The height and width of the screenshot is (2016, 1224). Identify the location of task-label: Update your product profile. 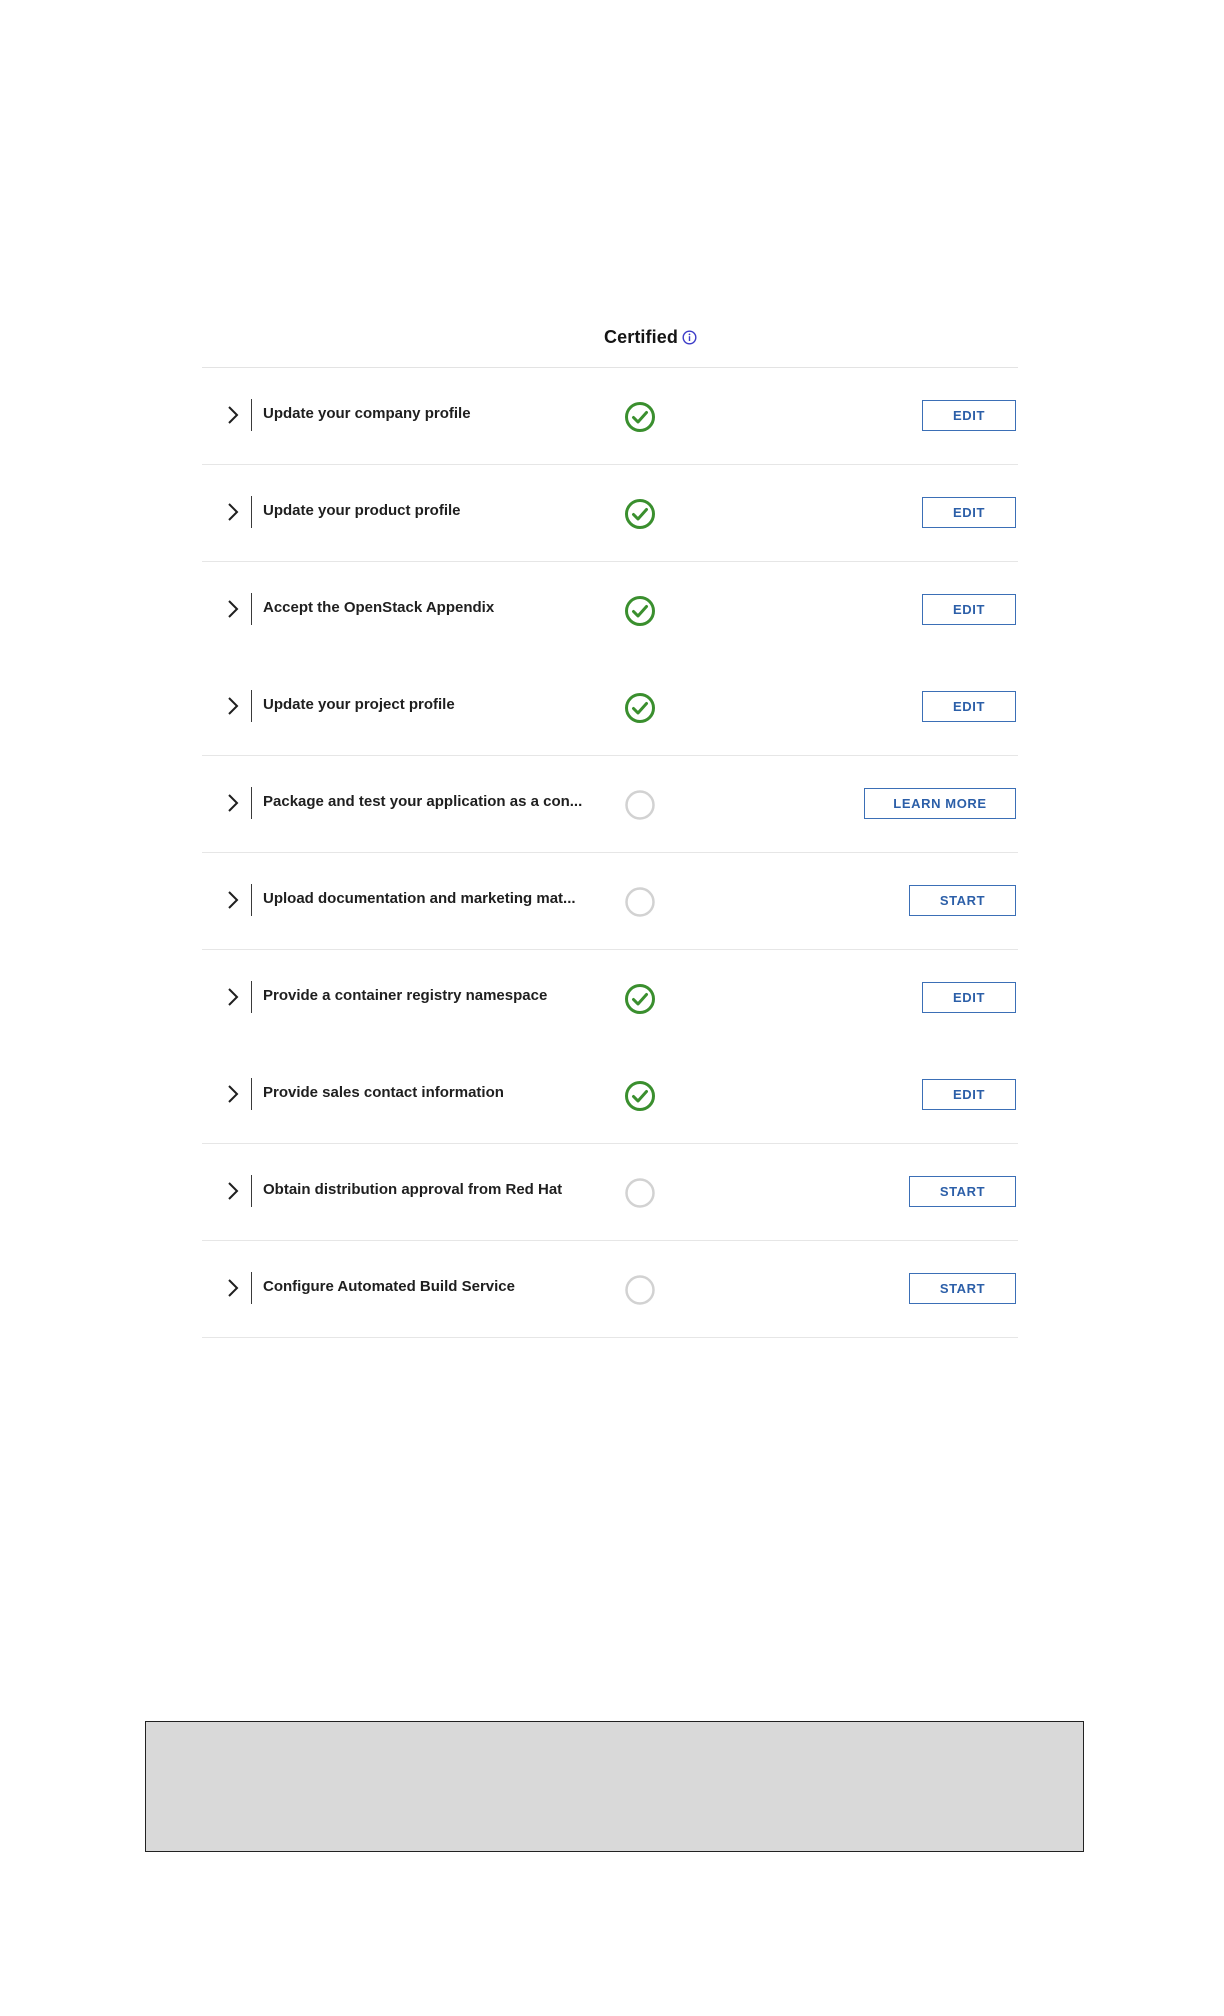
(362, 510).